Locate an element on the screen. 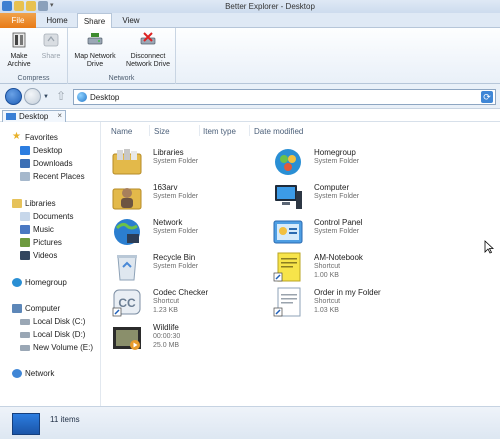 This screenshot has height=439, width=500. file-size: 1.03 KB is located at coordinates (326, 310).